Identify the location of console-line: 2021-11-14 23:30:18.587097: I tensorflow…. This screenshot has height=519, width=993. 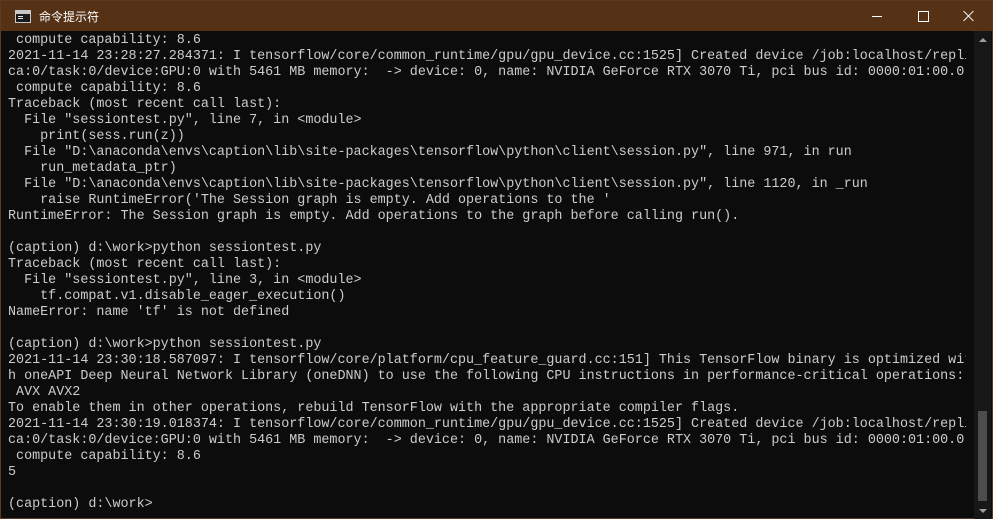
(487, 360).